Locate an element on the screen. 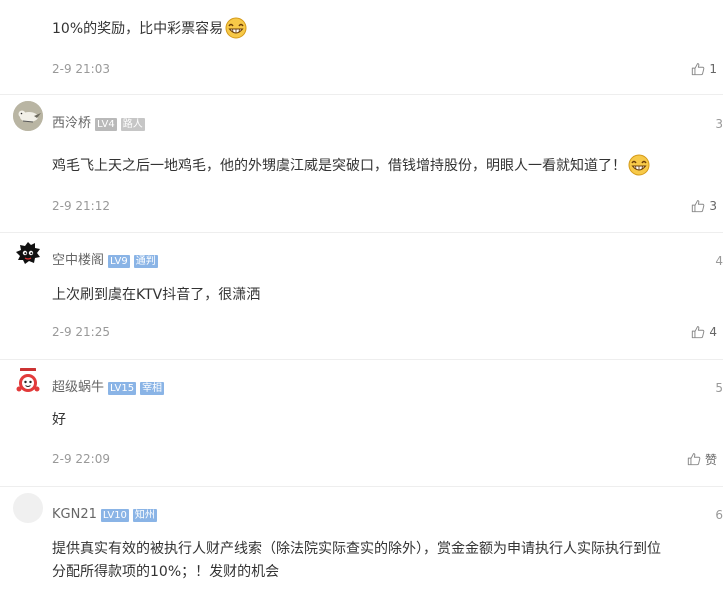 This screenshot has width=723, height=599. comment-time: 2-9 21:03 is located at coordinates (81, 69).